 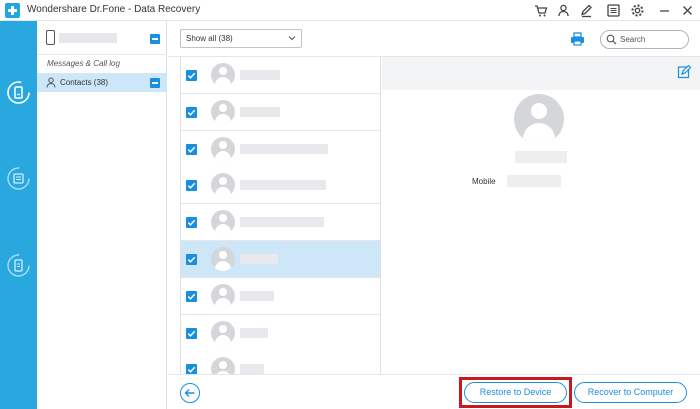 I want to click on restore-to-device-button: Restore to Device, so click(x=515, y=392).